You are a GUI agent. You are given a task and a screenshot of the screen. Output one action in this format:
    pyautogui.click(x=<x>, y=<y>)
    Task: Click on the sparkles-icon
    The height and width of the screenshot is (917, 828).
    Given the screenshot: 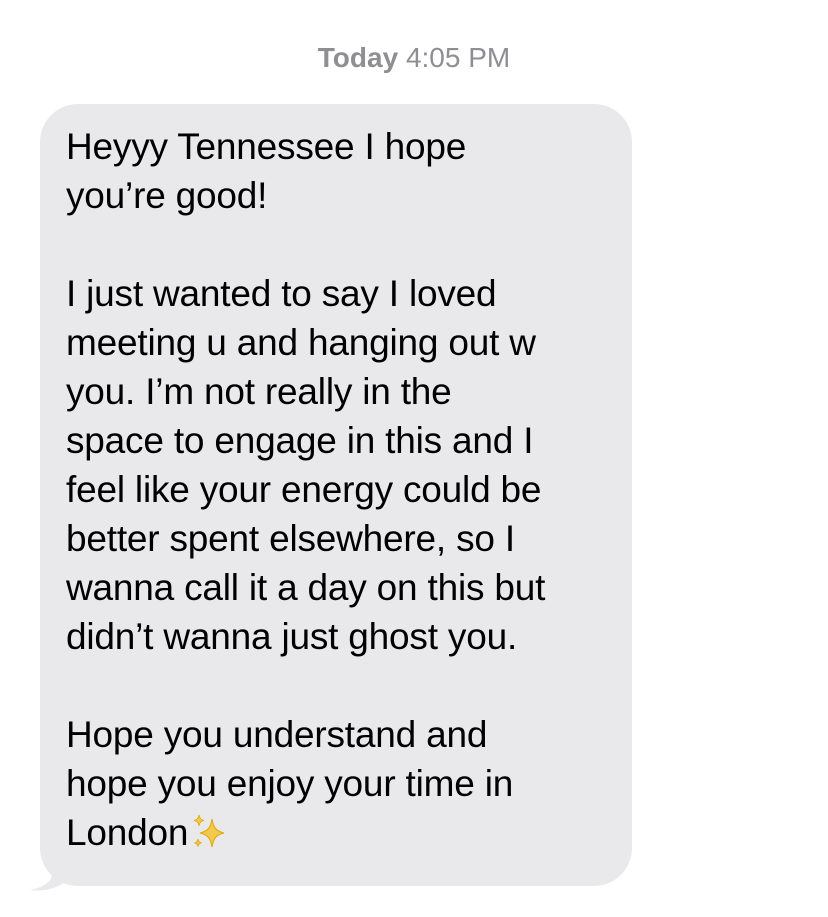 What is the action you would take?
    pyautogui.click(x=209, y=831)
    